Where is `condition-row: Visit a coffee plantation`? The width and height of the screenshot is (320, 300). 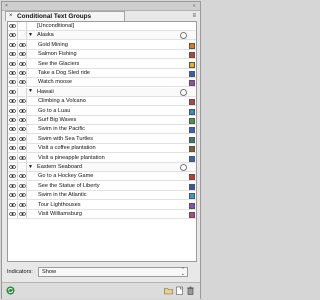
condition-row: Visit a coffee plantation is located at coordinates (102, 149).